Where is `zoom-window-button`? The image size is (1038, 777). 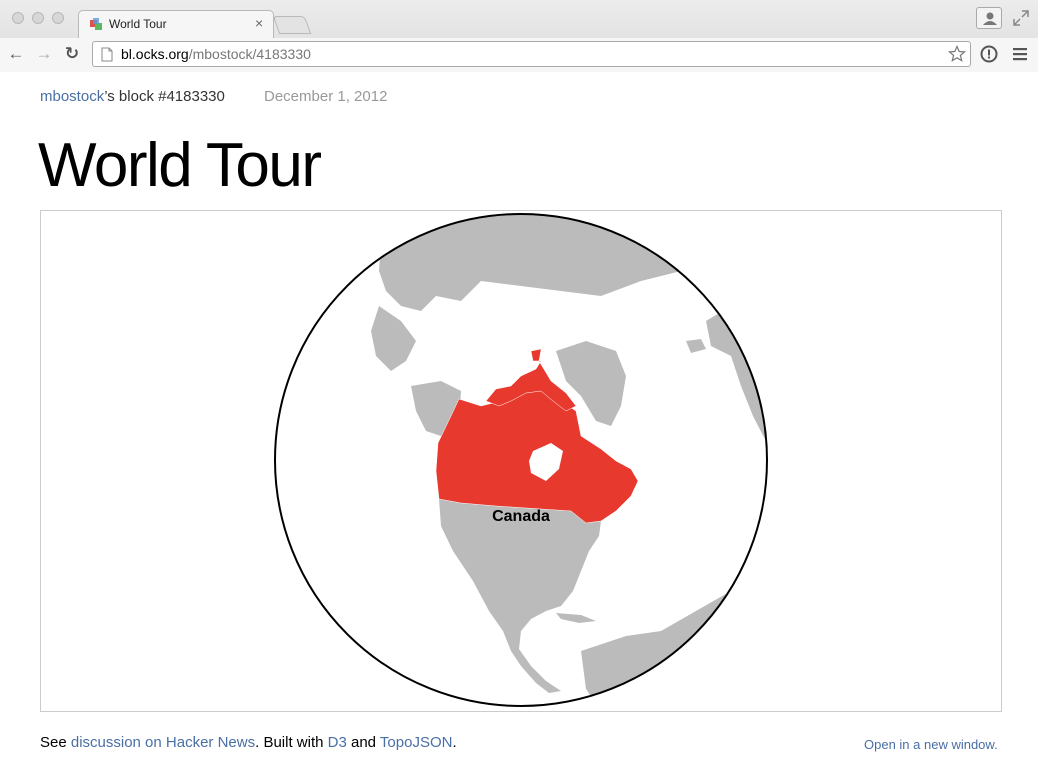 zoom-window-button is located at coordinates (58, 18).